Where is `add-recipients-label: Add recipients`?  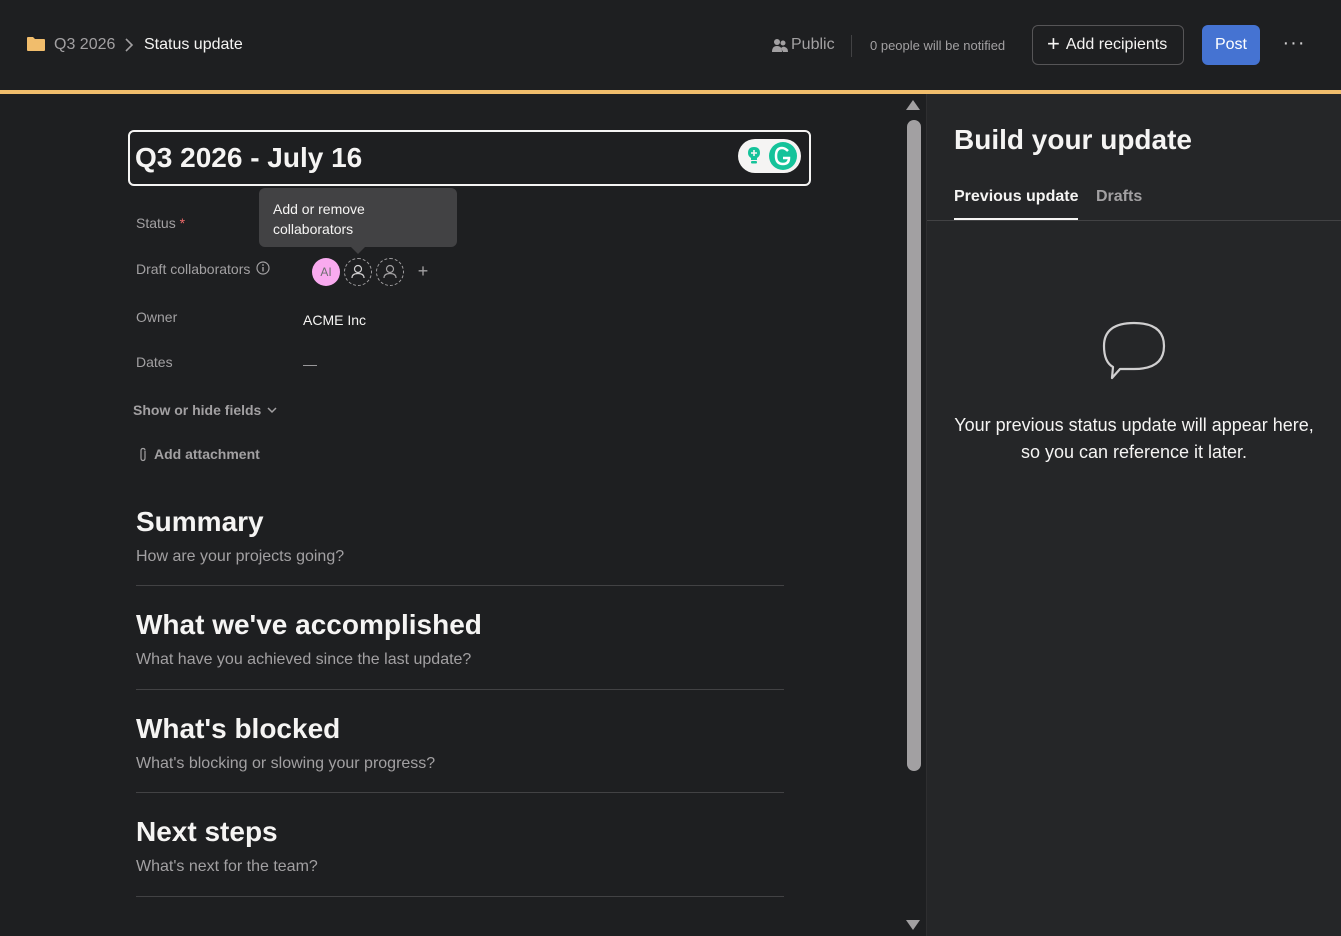 add-recipients-label: Add recipients is located at coordinates (1116, 44).